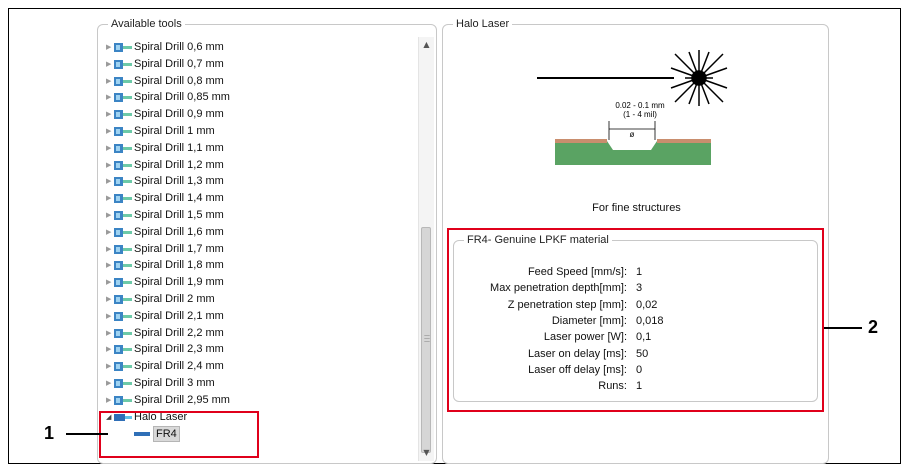 The width and height of the screenshot is (910, 472). What do you see at coordinates (146, 24) in the screenshot?
I see `available-tools-title: Available tools` at bounding box center [146, 24].